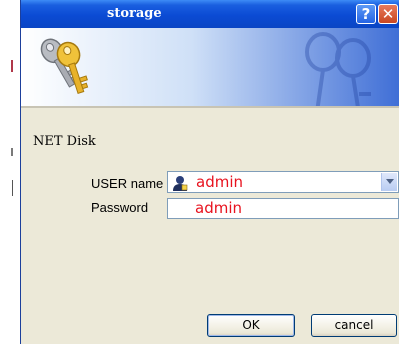 This screenshot has height=344, width=399. I want to click on cancel-button: cancel, so click(354, 325).